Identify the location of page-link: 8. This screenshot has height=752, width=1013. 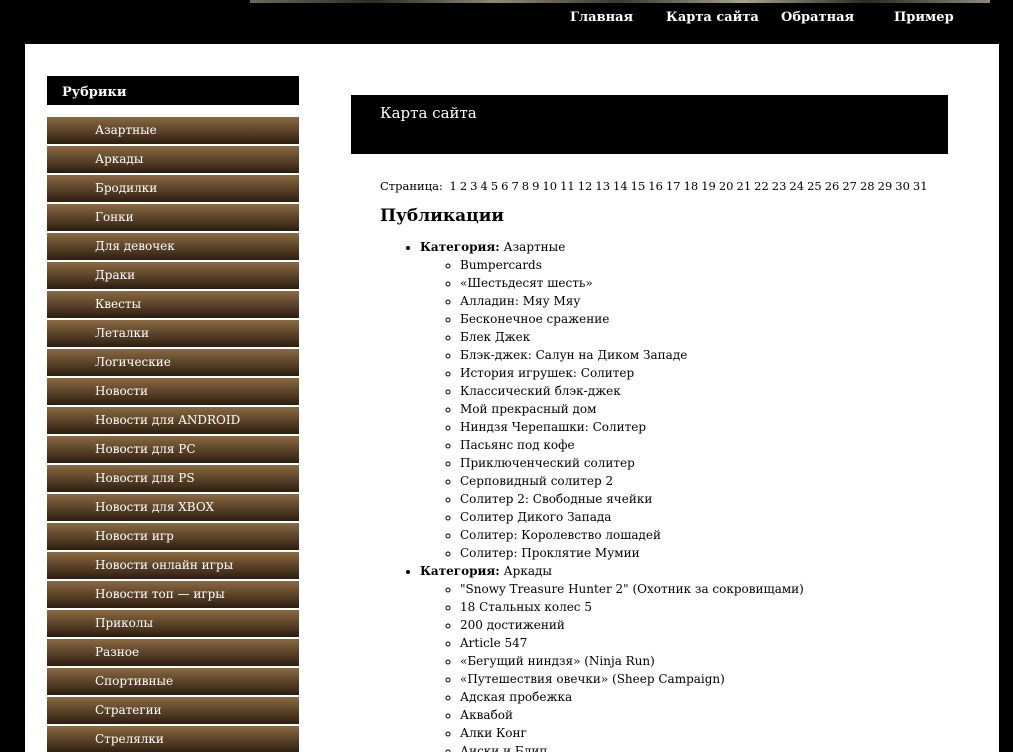
(525, 186).